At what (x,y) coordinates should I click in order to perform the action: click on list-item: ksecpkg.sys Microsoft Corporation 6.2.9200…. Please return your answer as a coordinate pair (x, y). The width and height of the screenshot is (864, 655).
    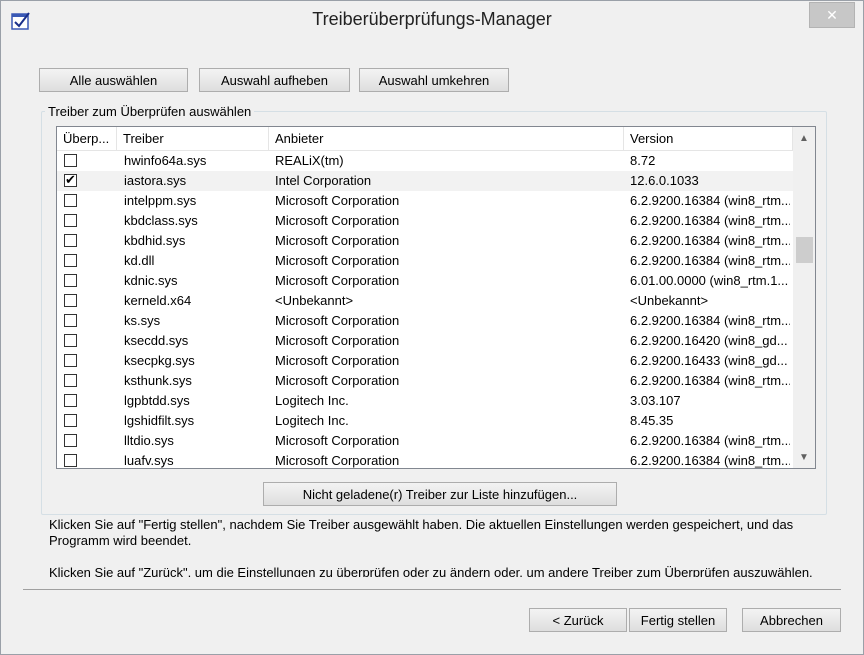
    Looking at the image, I should click on (425, 361).